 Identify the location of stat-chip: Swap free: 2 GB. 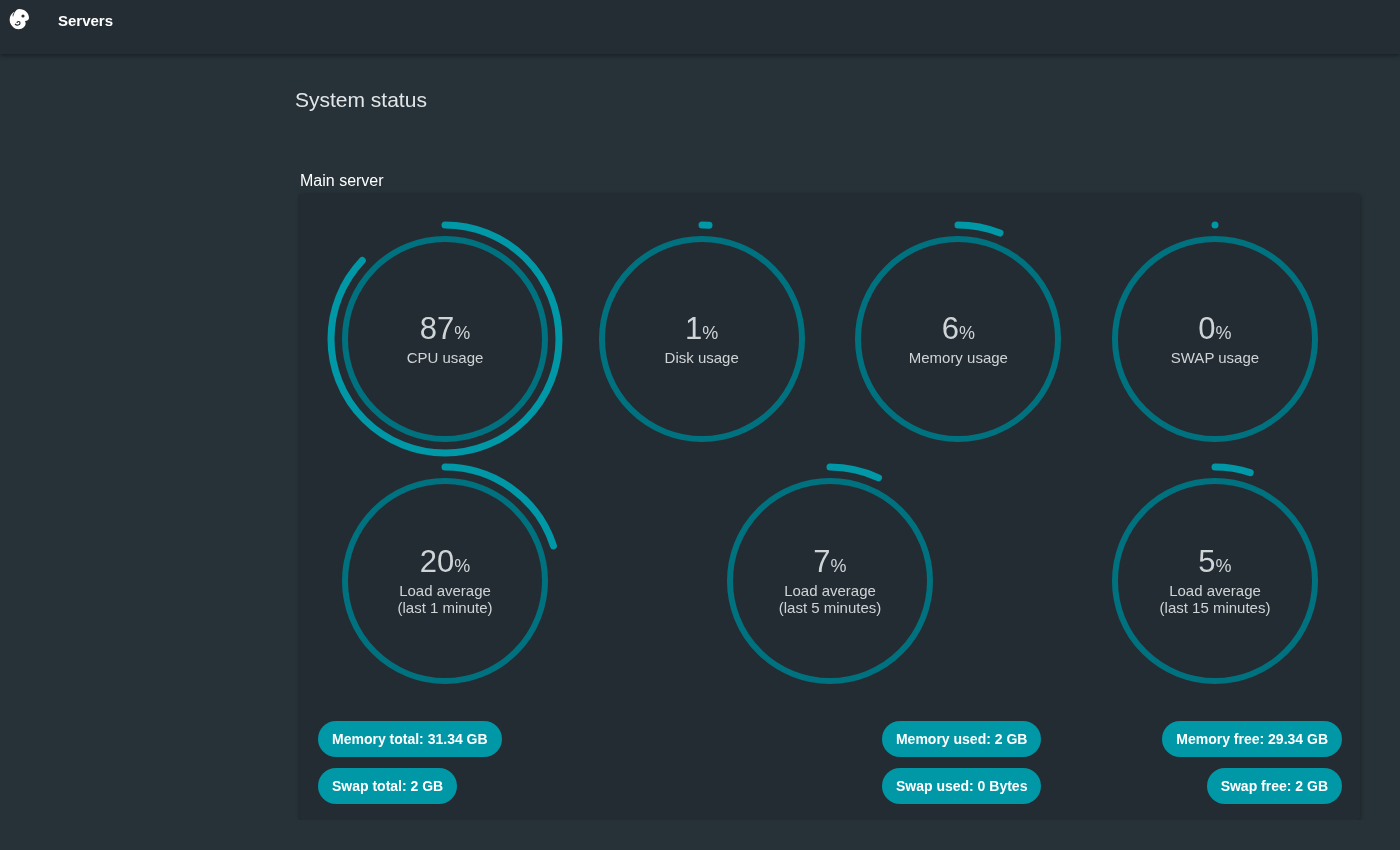
(1274, 786).